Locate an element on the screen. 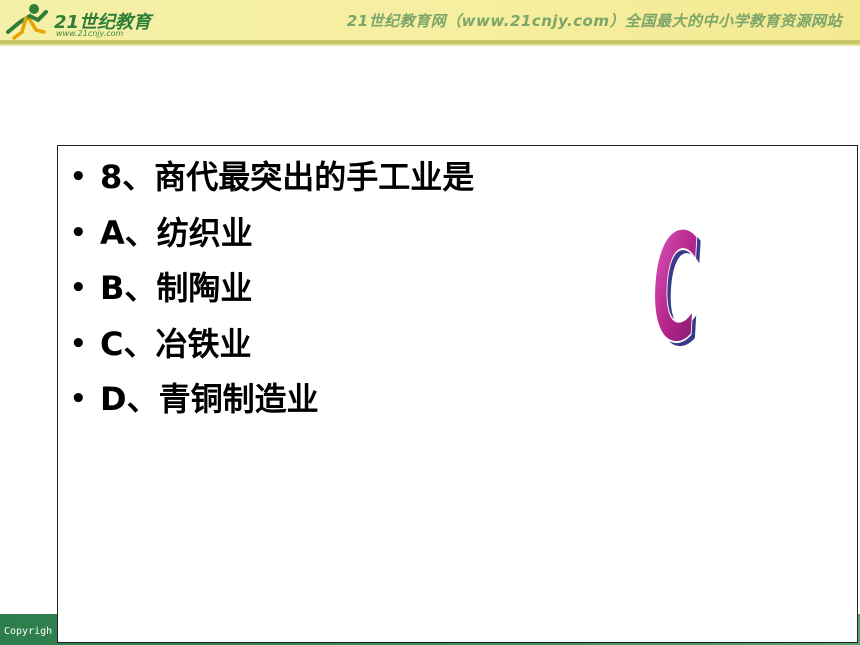  logo-url: www.21cnjy.com is located at coordinates (90, 33).